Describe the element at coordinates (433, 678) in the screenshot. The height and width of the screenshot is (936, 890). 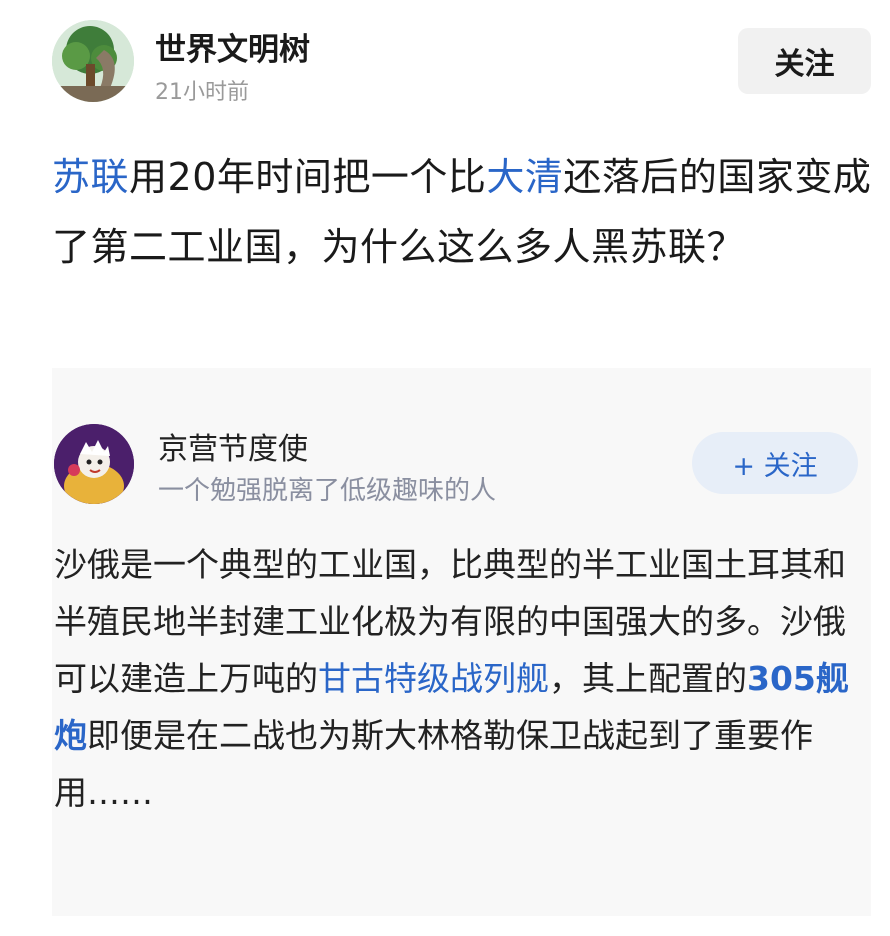
I see `answer-link-battleship: 甘古特级战列舰` at that location.